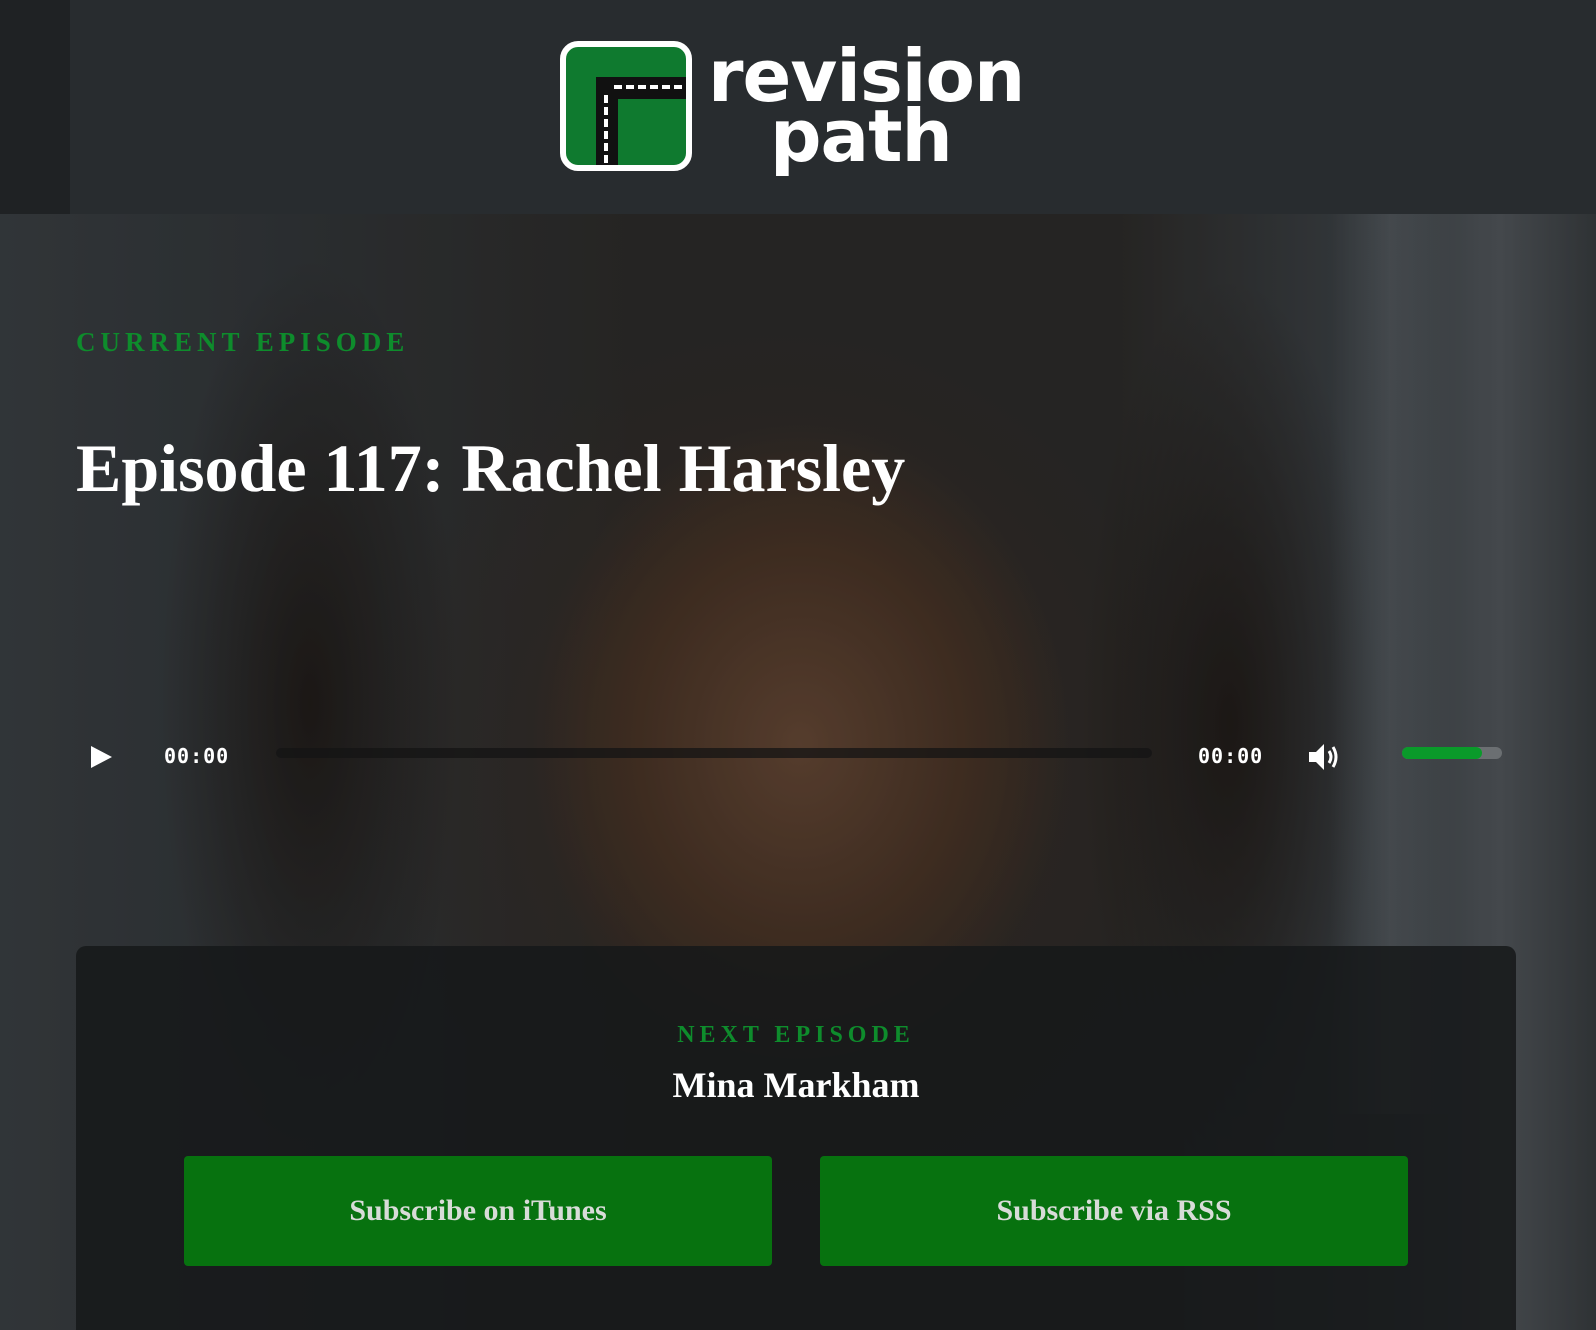 The width and height of the screenshot is (1596, 1330). I want to click on header-edge, so click(35, 107).